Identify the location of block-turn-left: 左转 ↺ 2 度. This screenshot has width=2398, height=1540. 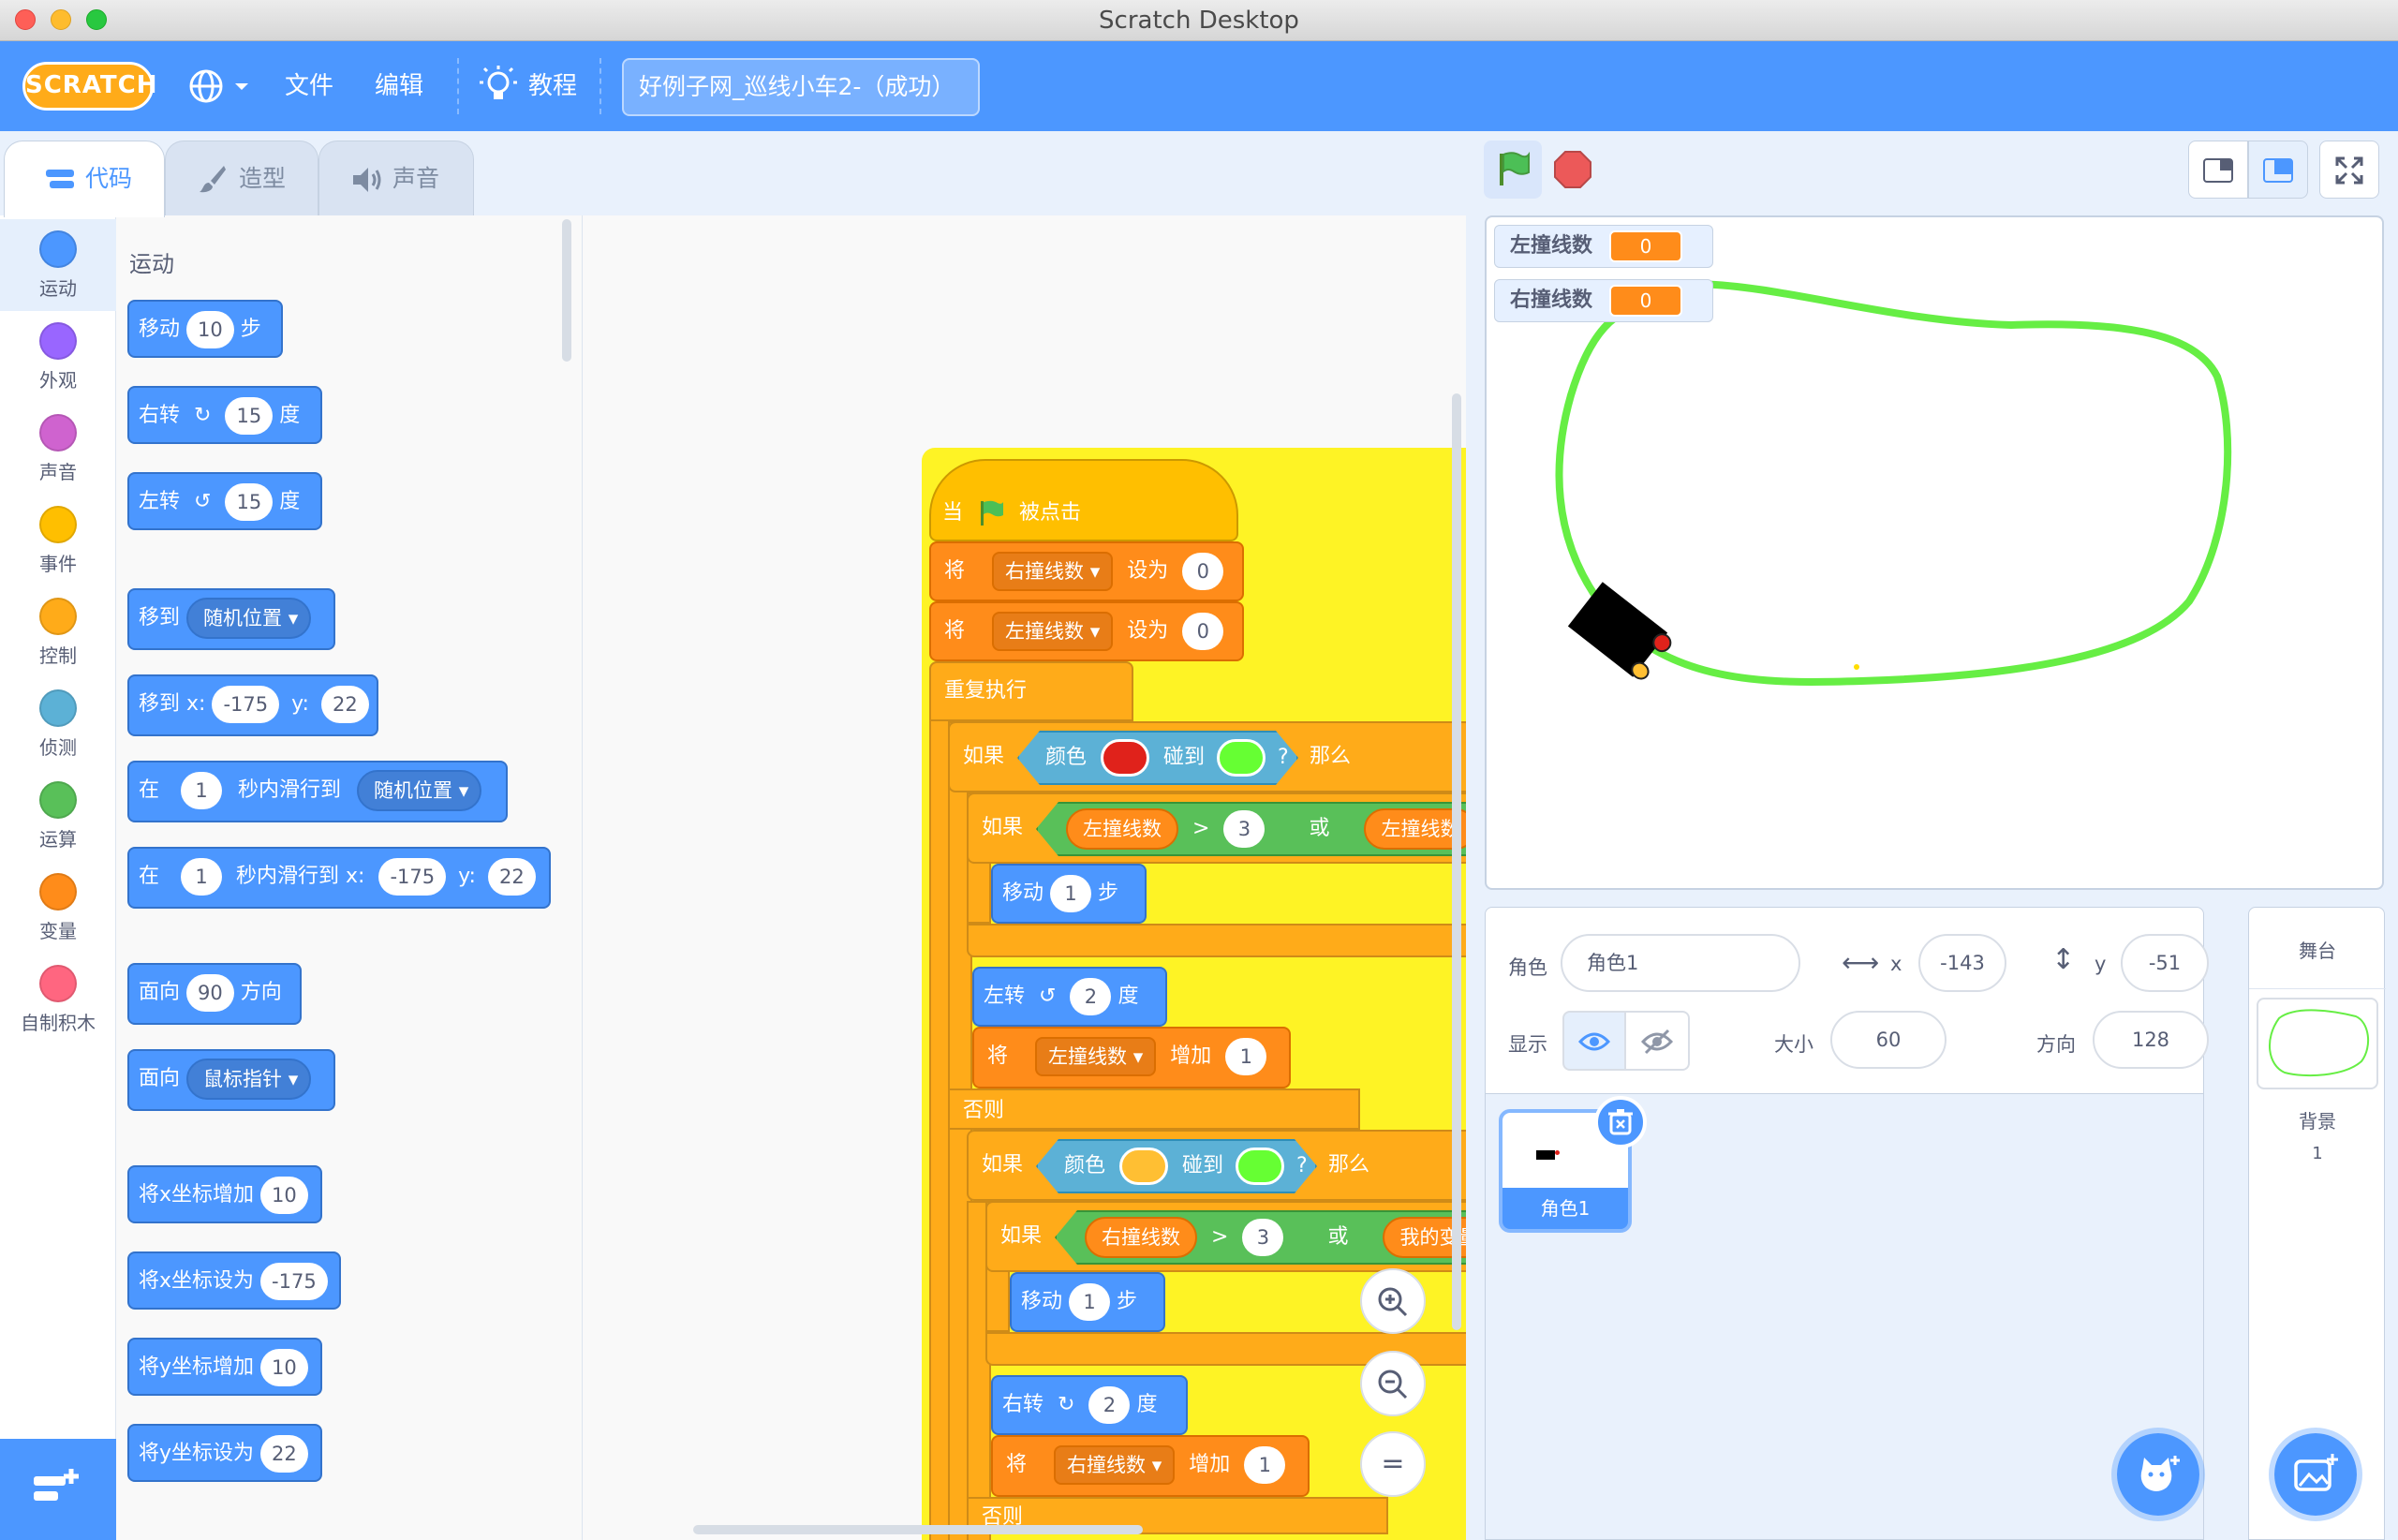
(1069, 997).